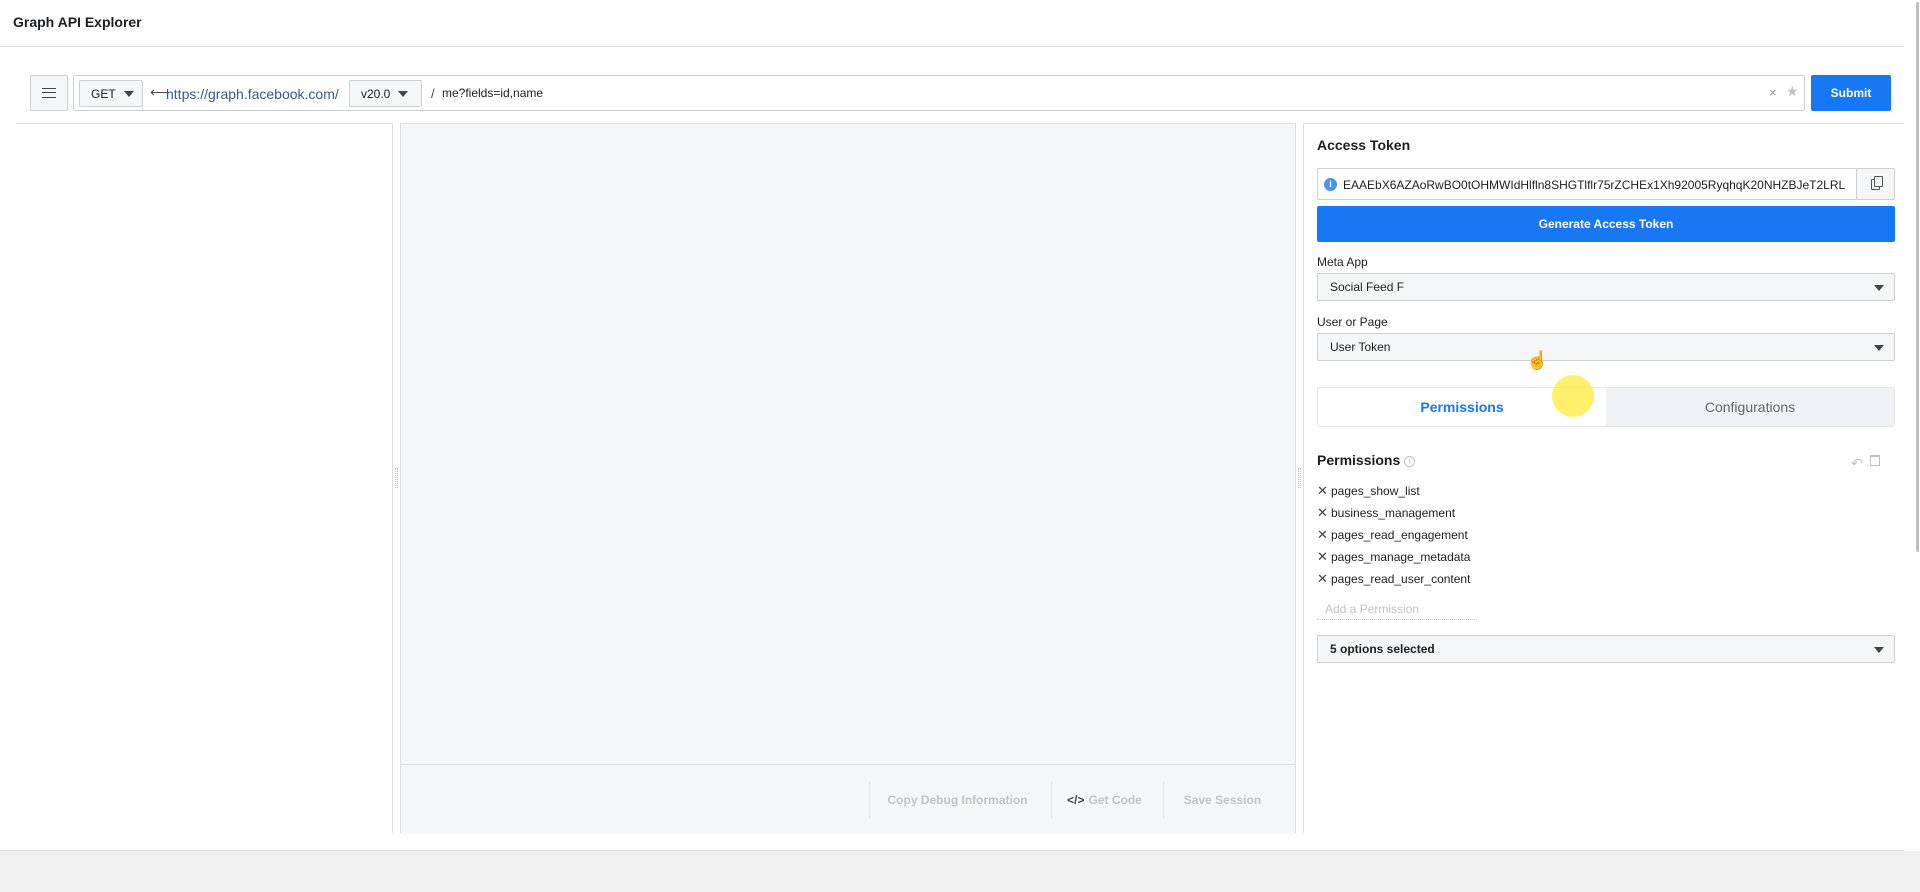  I want to click on trash-icon, so click(1875, 460).